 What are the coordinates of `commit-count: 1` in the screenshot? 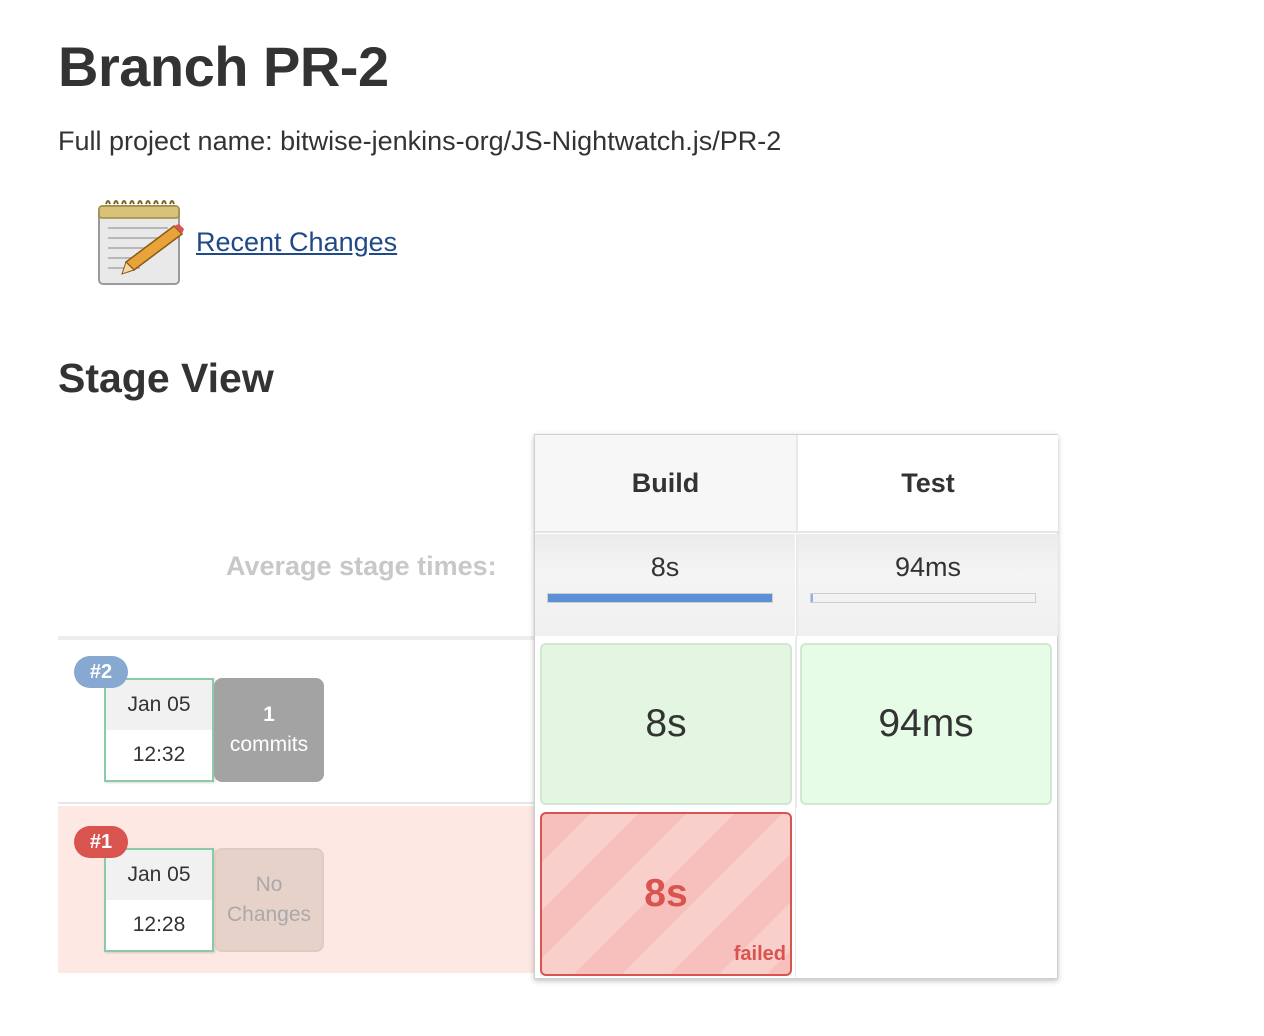 It's located at (269, 714).